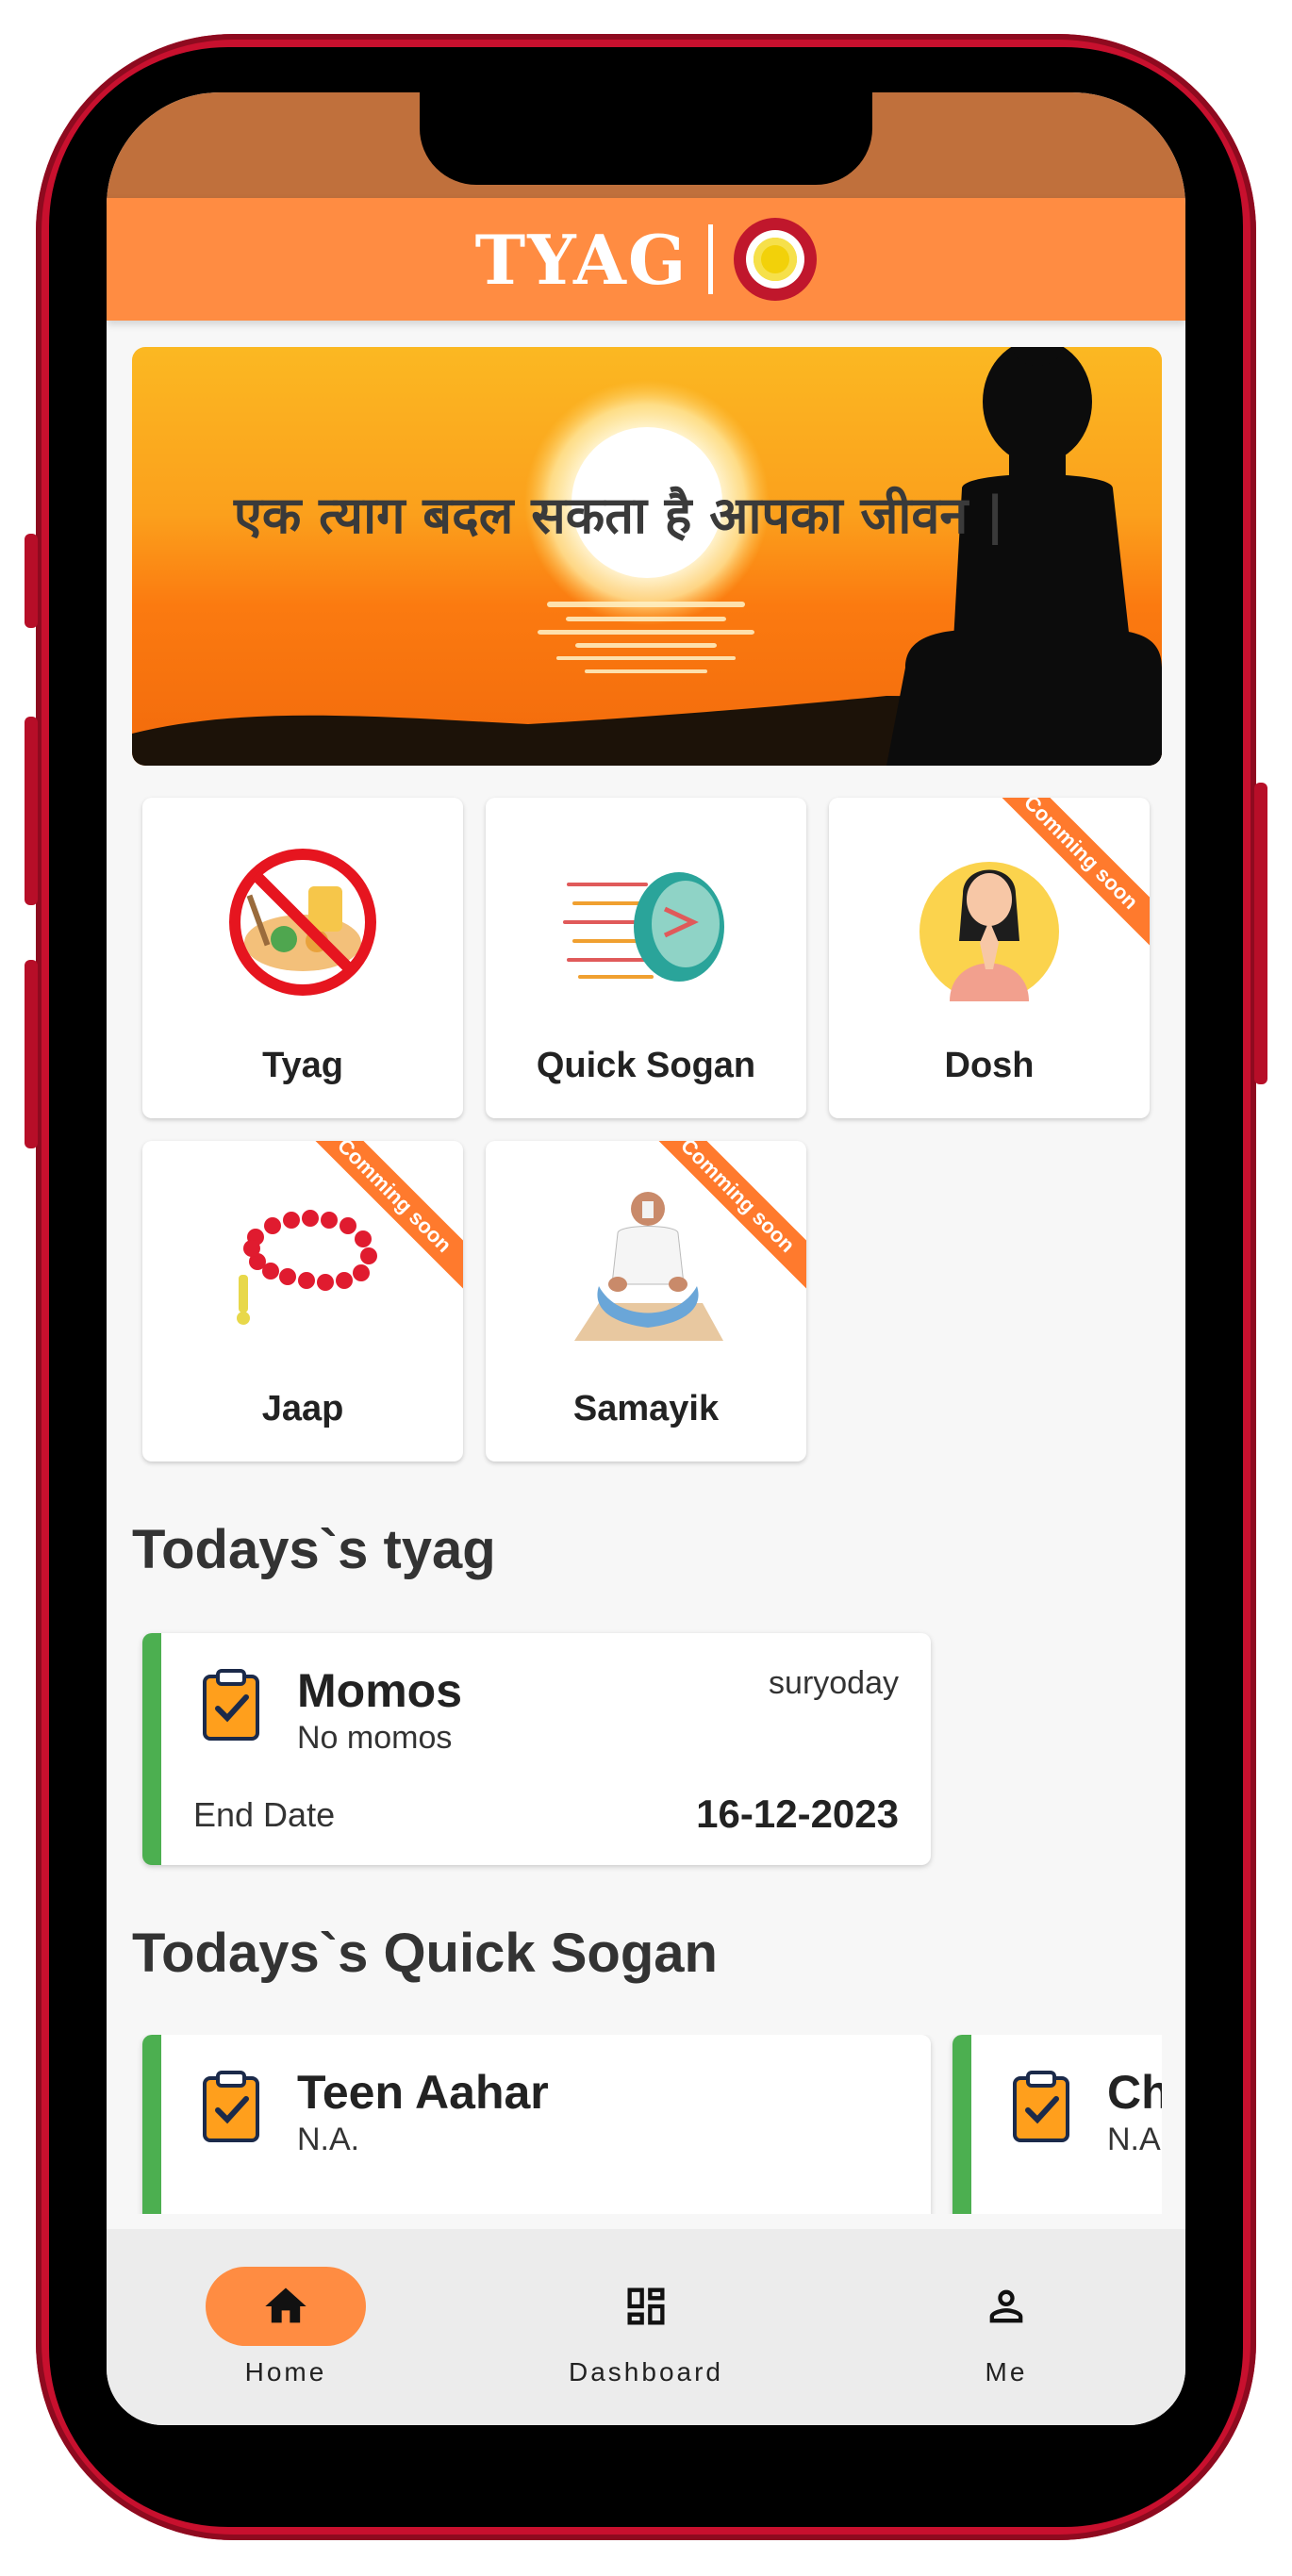 The height and width of the screenshot is (2576, 1292). Describe the element at coordinates (646, 1065) in the screenshot. I see `tile-label: Quick Sogan` at that location.